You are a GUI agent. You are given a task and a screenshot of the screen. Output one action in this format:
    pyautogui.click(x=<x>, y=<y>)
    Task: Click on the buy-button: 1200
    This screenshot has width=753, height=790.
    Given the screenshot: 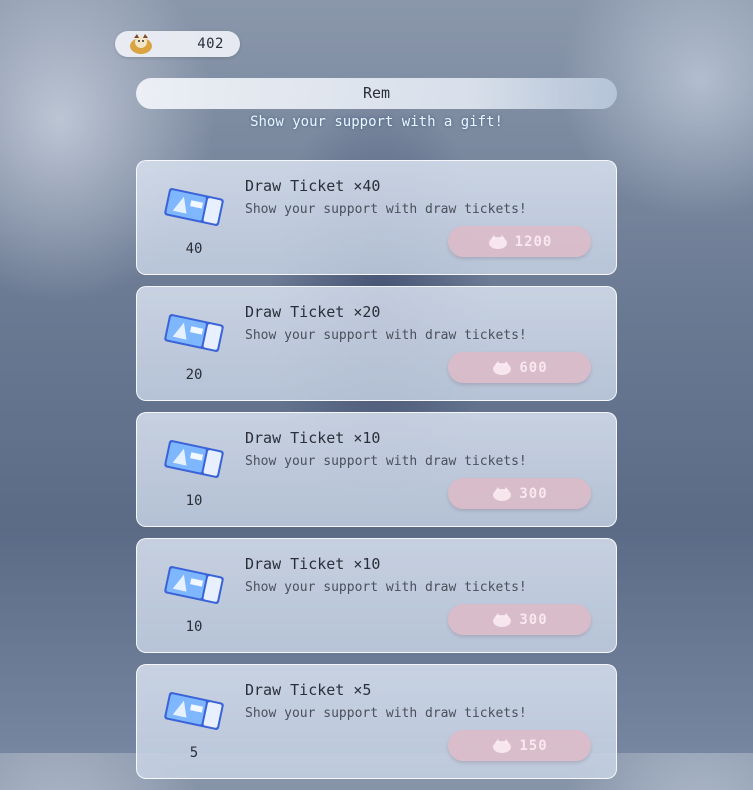 What is the action you would take?
    pyautogui.click(x=519, y=241)
    